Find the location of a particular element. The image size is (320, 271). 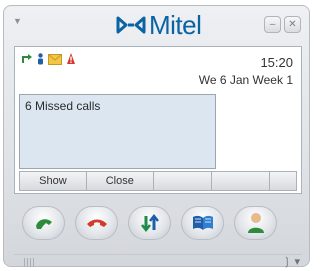

softkey-bar: Show Close is located at coordinates (158, 181).